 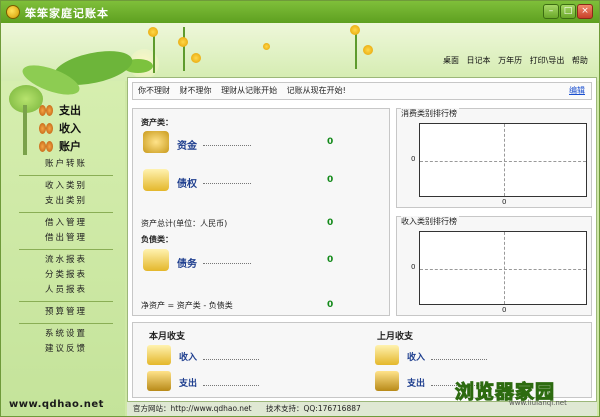 I want to click on liability-value: 0, so click(x=330, y=260).